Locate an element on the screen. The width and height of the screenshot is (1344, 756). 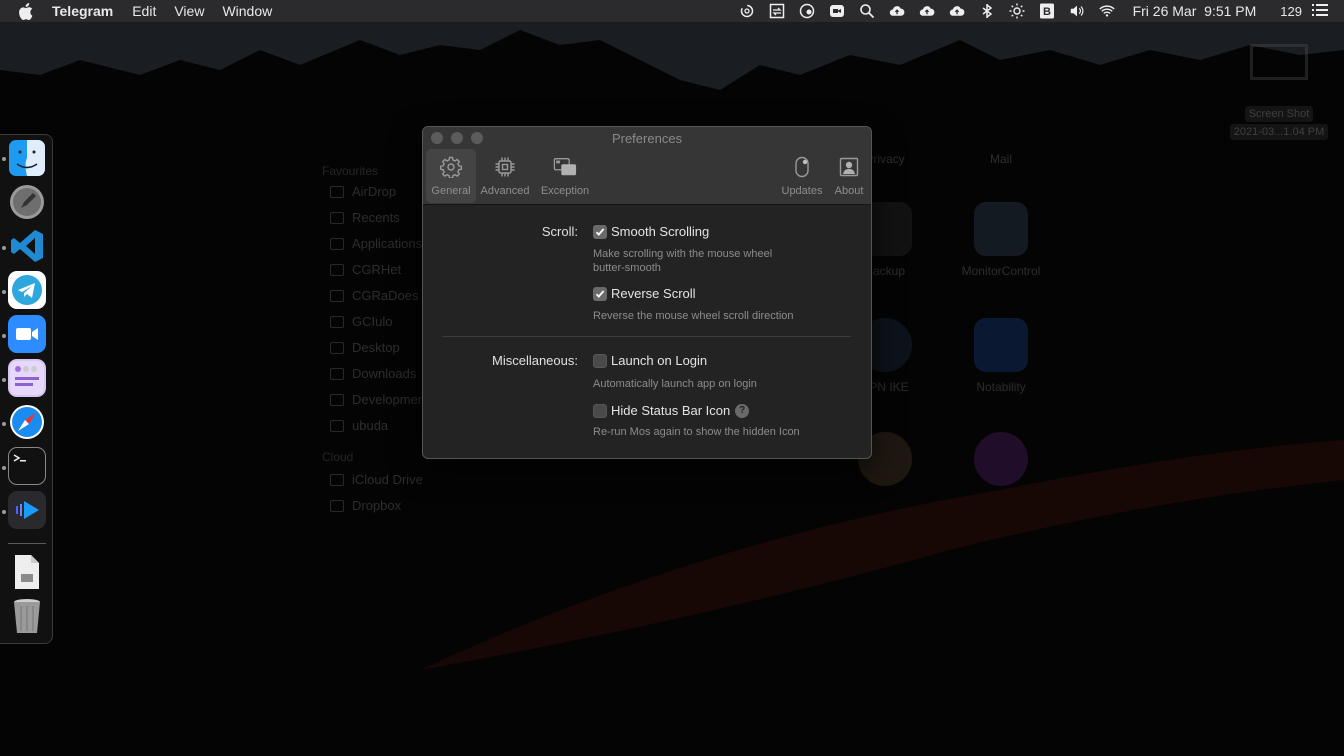
dock-trash is located at coordinates (27, 616).